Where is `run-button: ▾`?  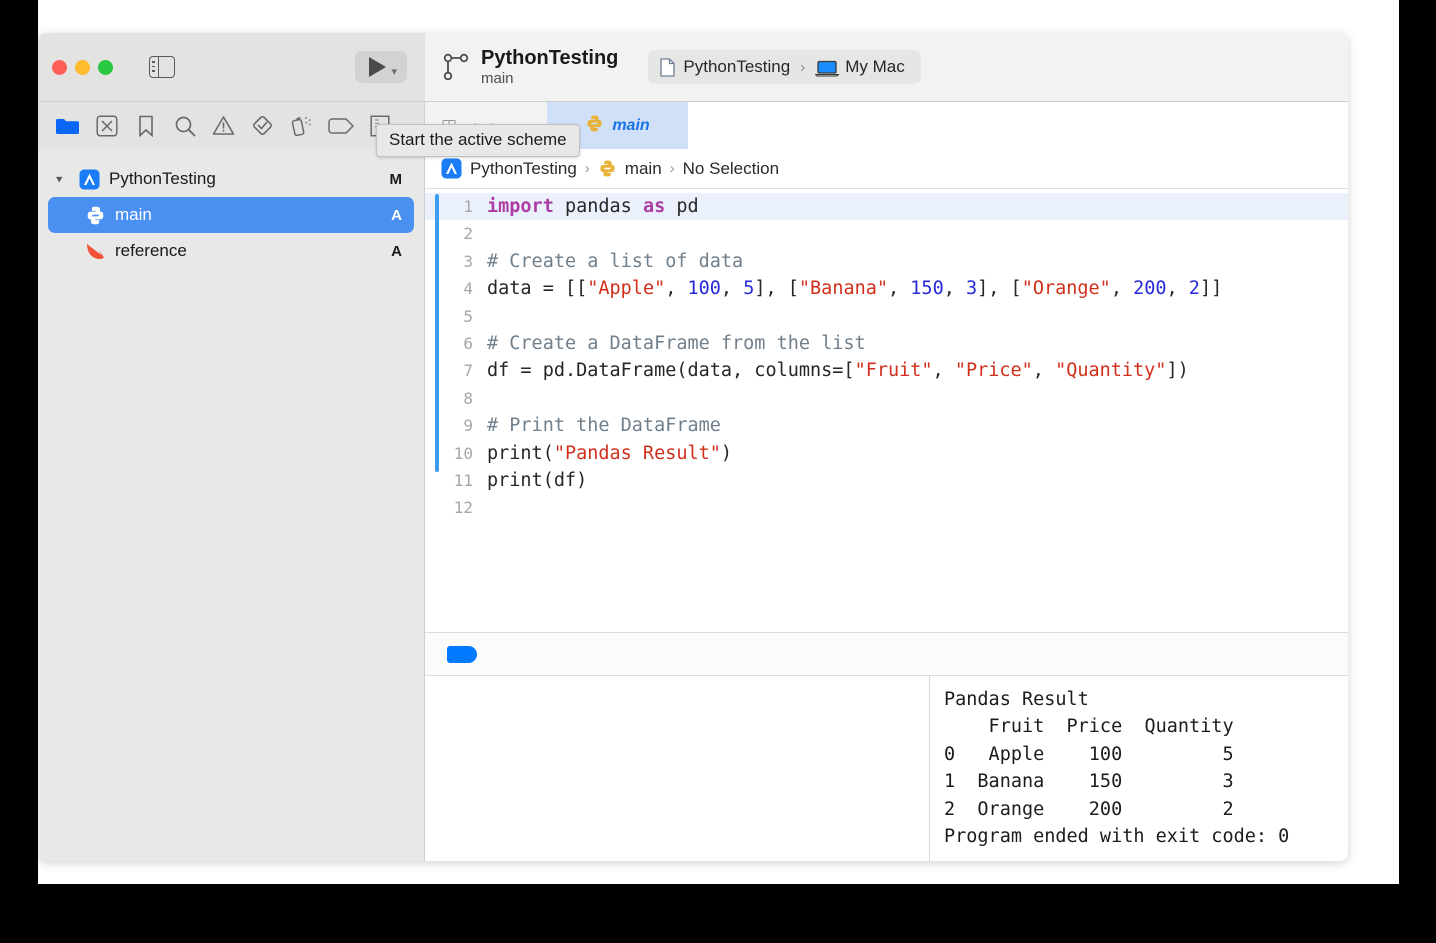 run-button: ▾ is located at coordinates (381, 67).